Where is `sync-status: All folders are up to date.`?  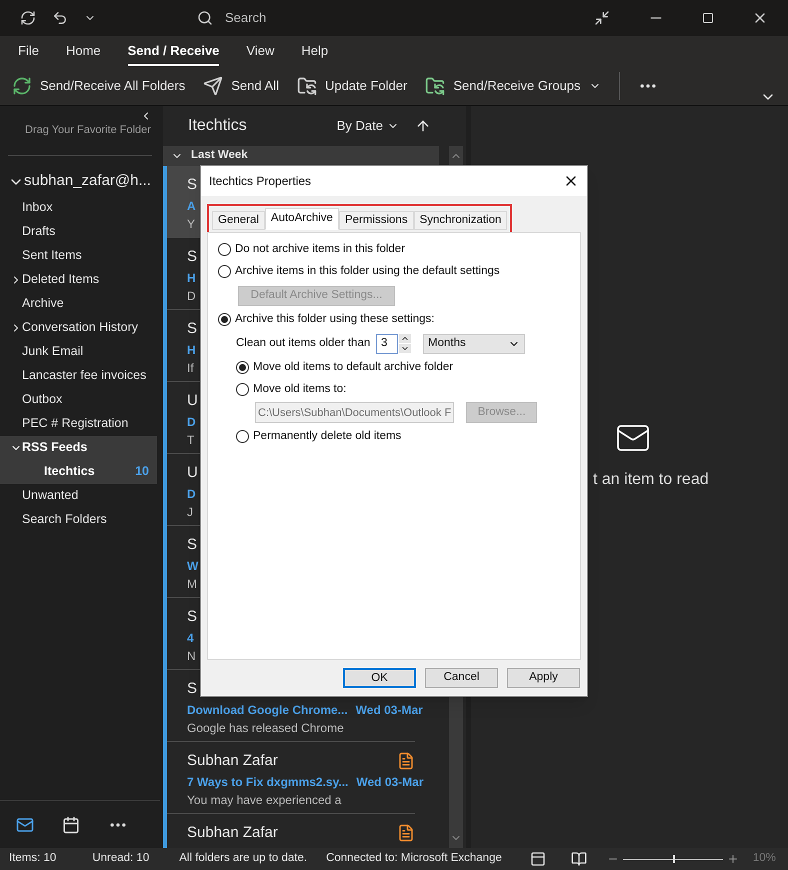
sync-status: All folders are up to date. is located at coordinates (243, 858).